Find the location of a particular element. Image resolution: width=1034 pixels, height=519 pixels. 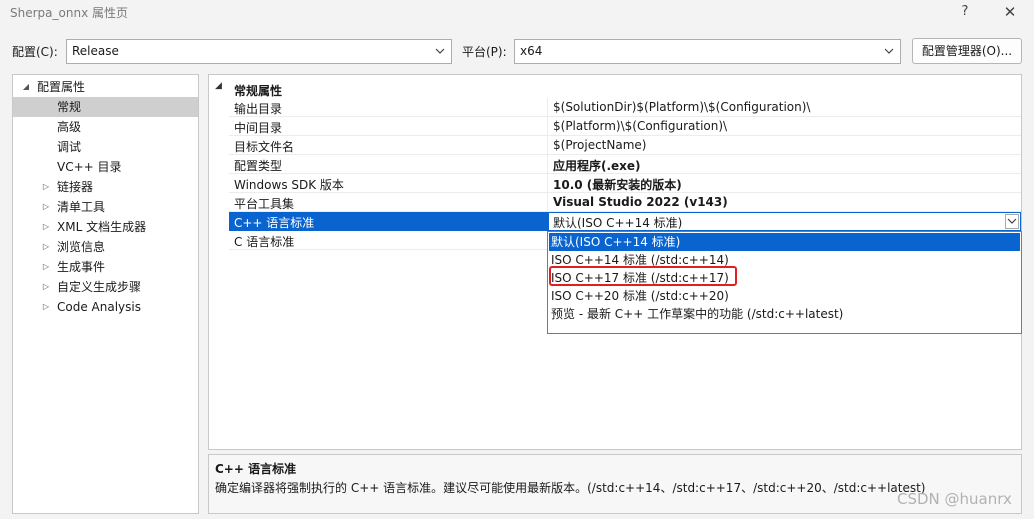

platform-label: 平台(P): is located at coordinates (484, 52).